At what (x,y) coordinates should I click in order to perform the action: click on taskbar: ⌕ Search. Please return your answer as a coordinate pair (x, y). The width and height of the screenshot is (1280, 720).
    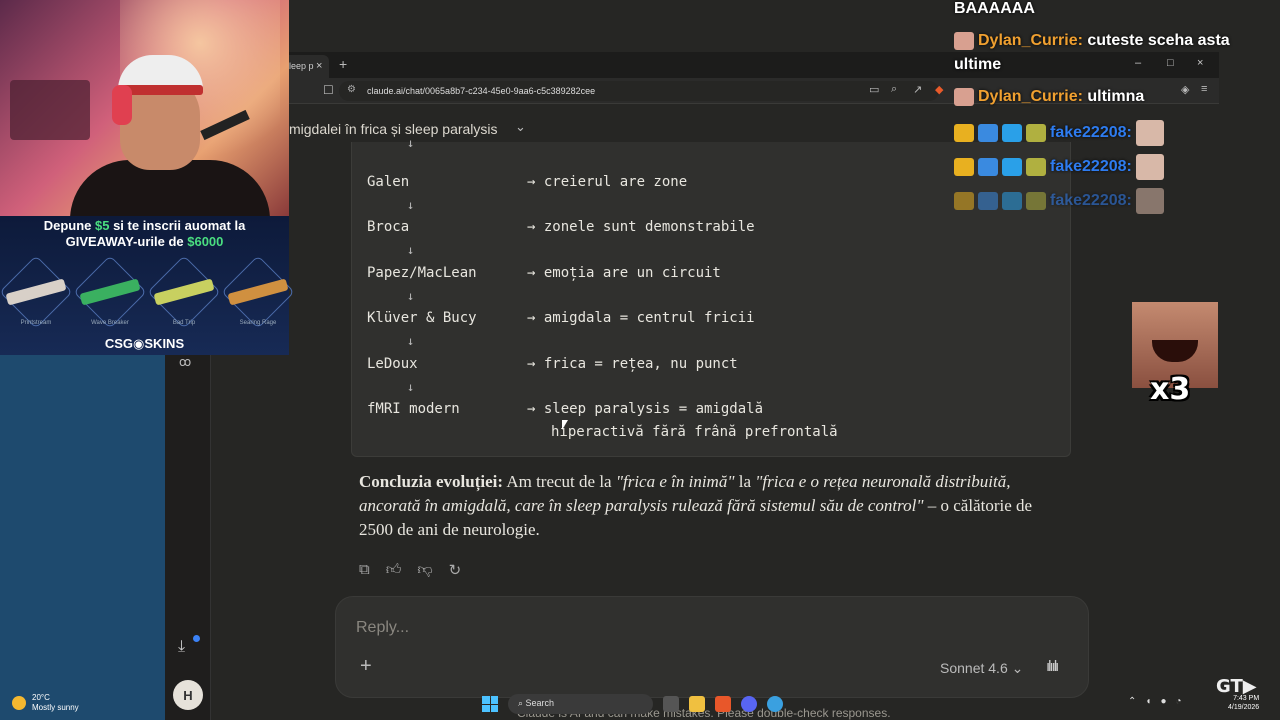
    Looking at the image, I should click on (632, 704).